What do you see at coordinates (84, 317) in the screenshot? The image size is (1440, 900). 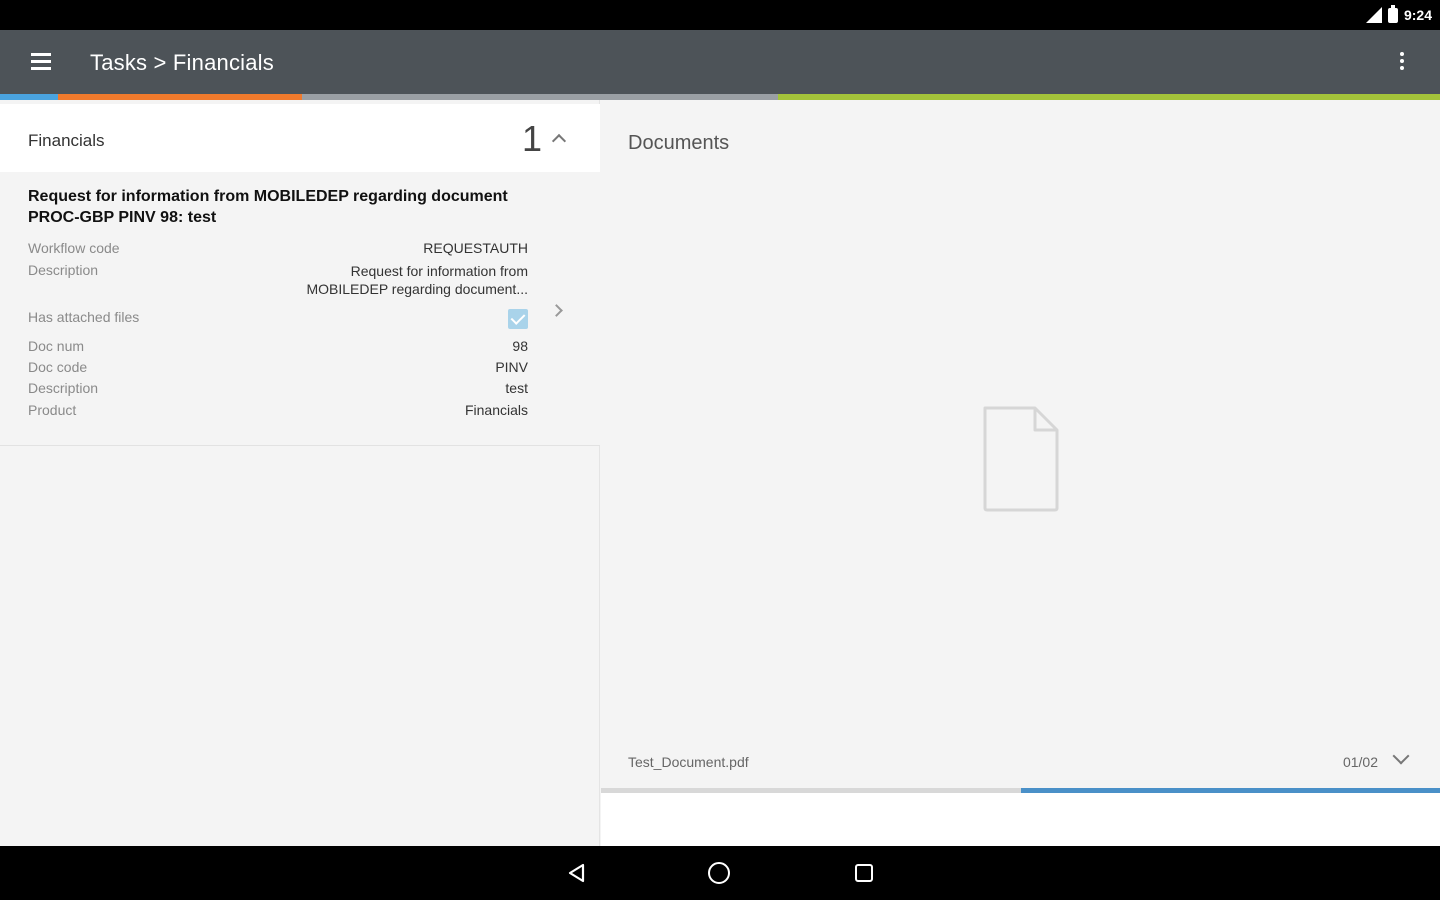 I see `field-label: Has attached files` at bounding box center [84, 317].